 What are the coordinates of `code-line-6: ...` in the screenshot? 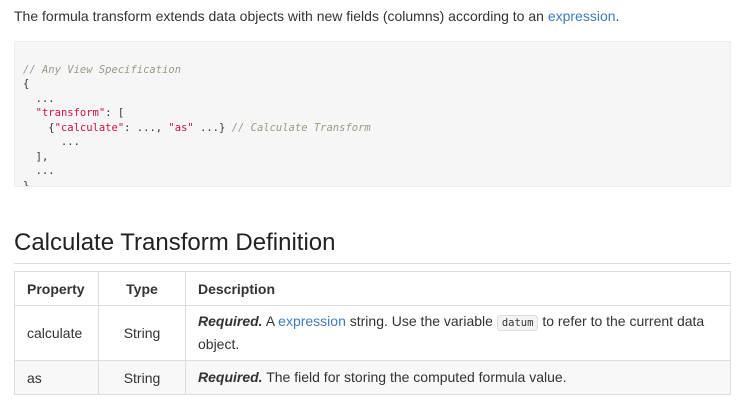 It's located at (51, 142).